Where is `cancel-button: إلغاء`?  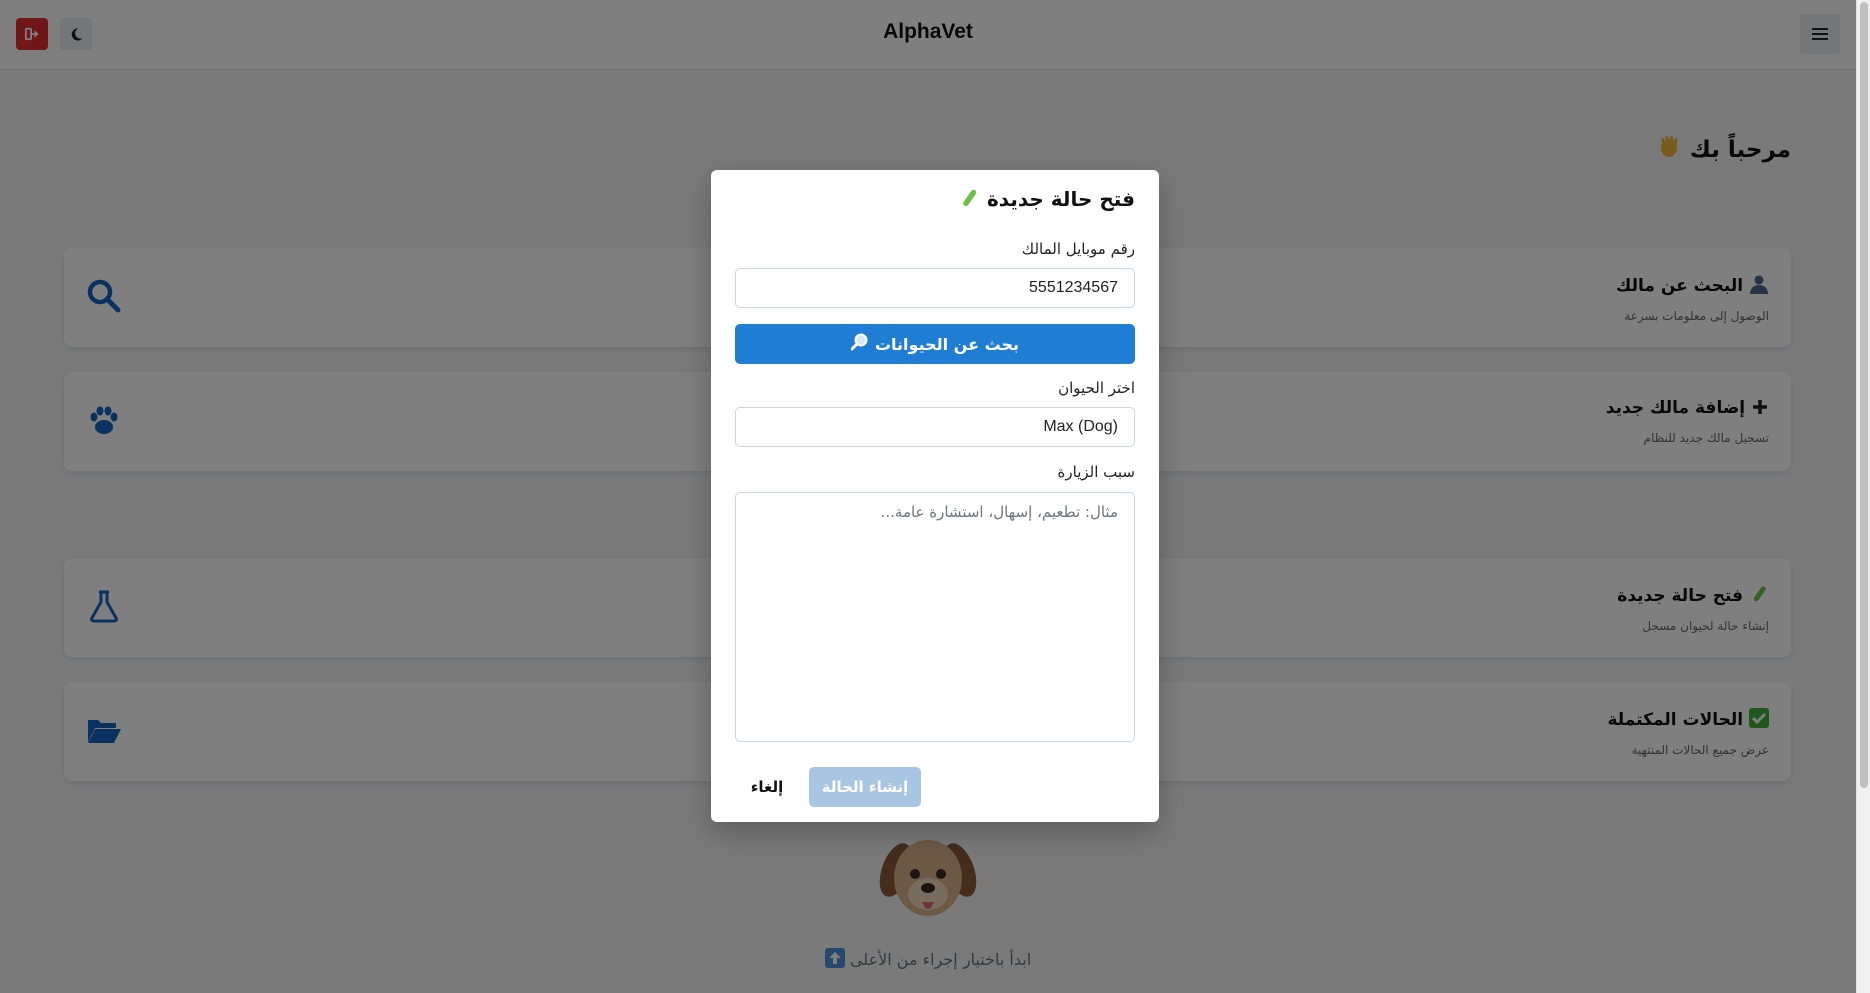 cancel-button: إلغاء is located at coordinates (767, 787).